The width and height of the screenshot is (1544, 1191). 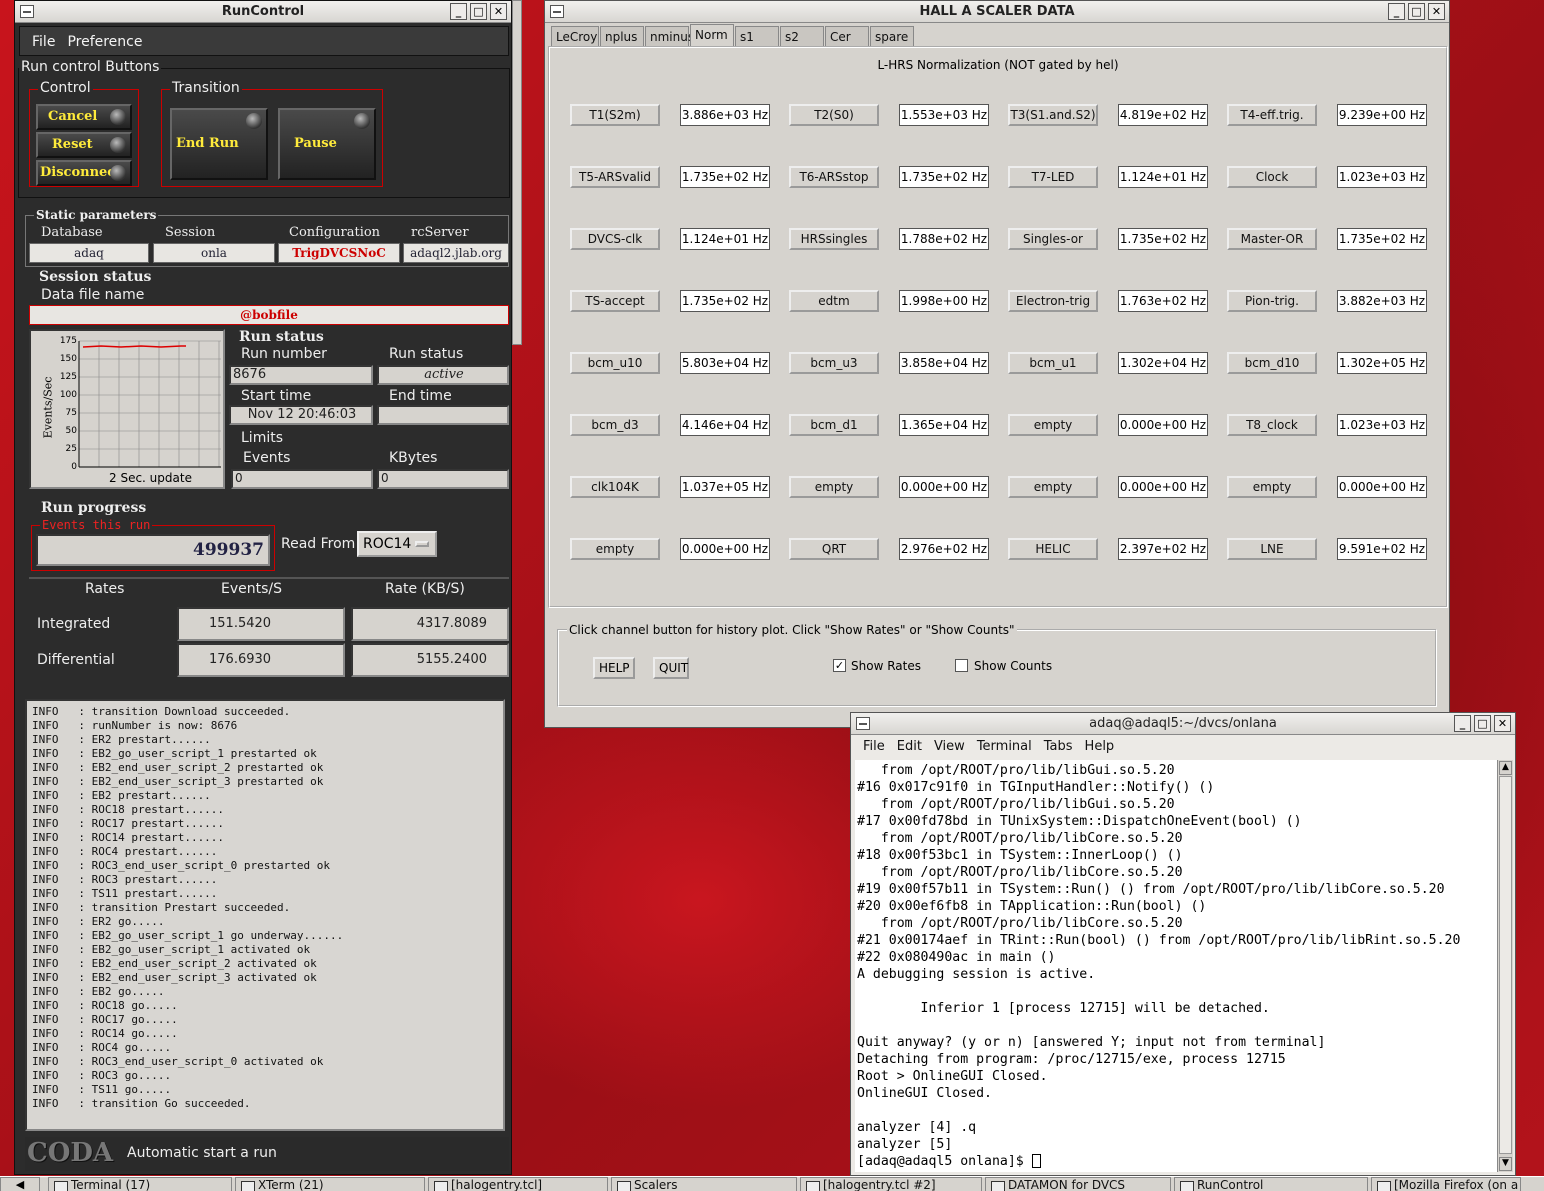 What do you see at coordinates (1505, 1164) in the screenshot?
I see `scroll-down-icon: ▼` at bounding box center [1505, 1164].